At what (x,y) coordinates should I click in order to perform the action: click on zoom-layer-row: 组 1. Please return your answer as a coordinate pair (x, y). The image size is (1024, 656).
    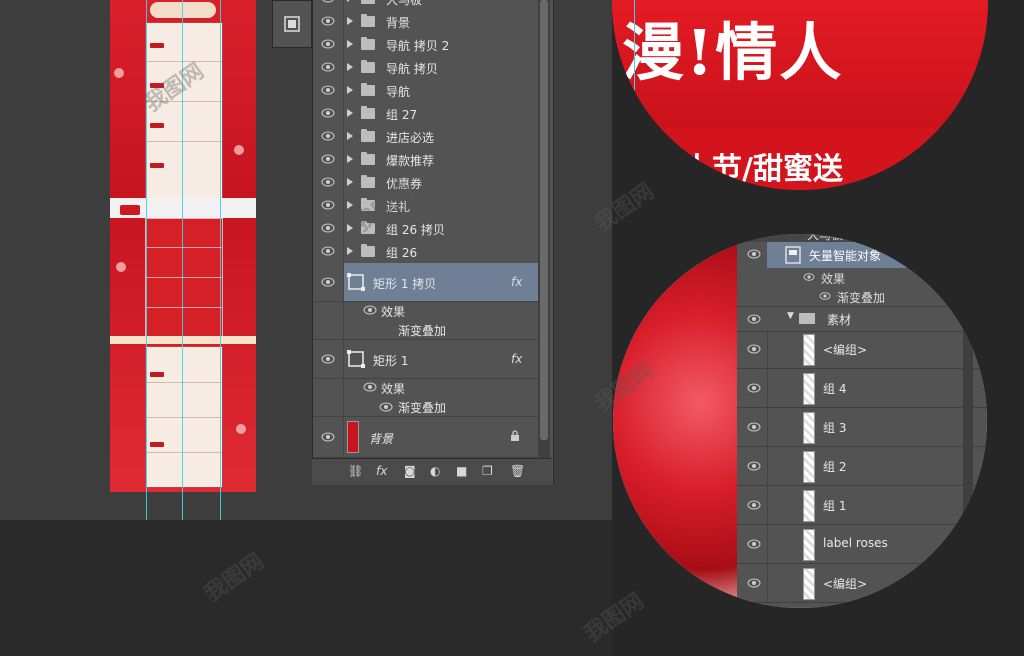
    Looking at the image, I should click on (862, 505).